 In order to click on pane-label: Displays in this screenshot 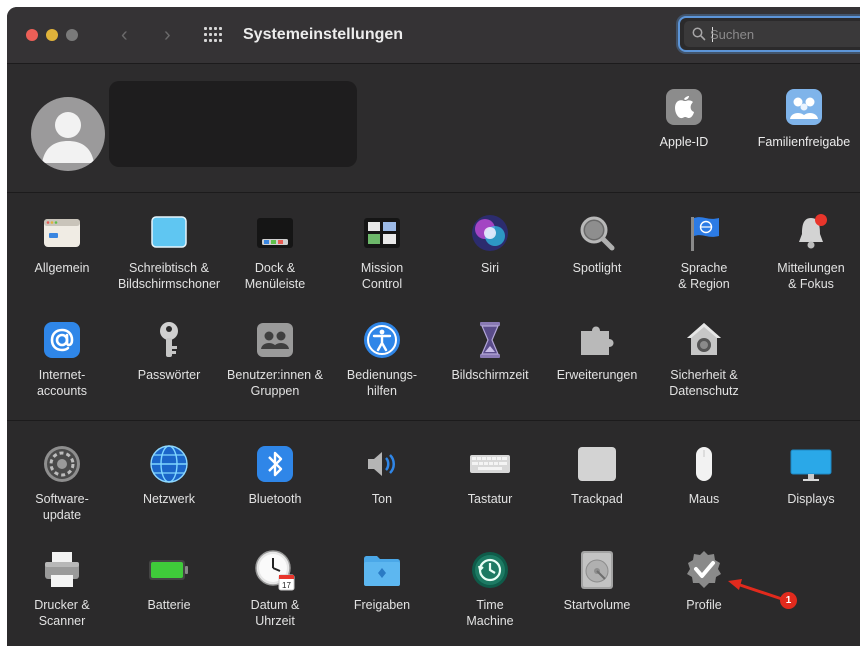, I will do `click(811, 499)`.